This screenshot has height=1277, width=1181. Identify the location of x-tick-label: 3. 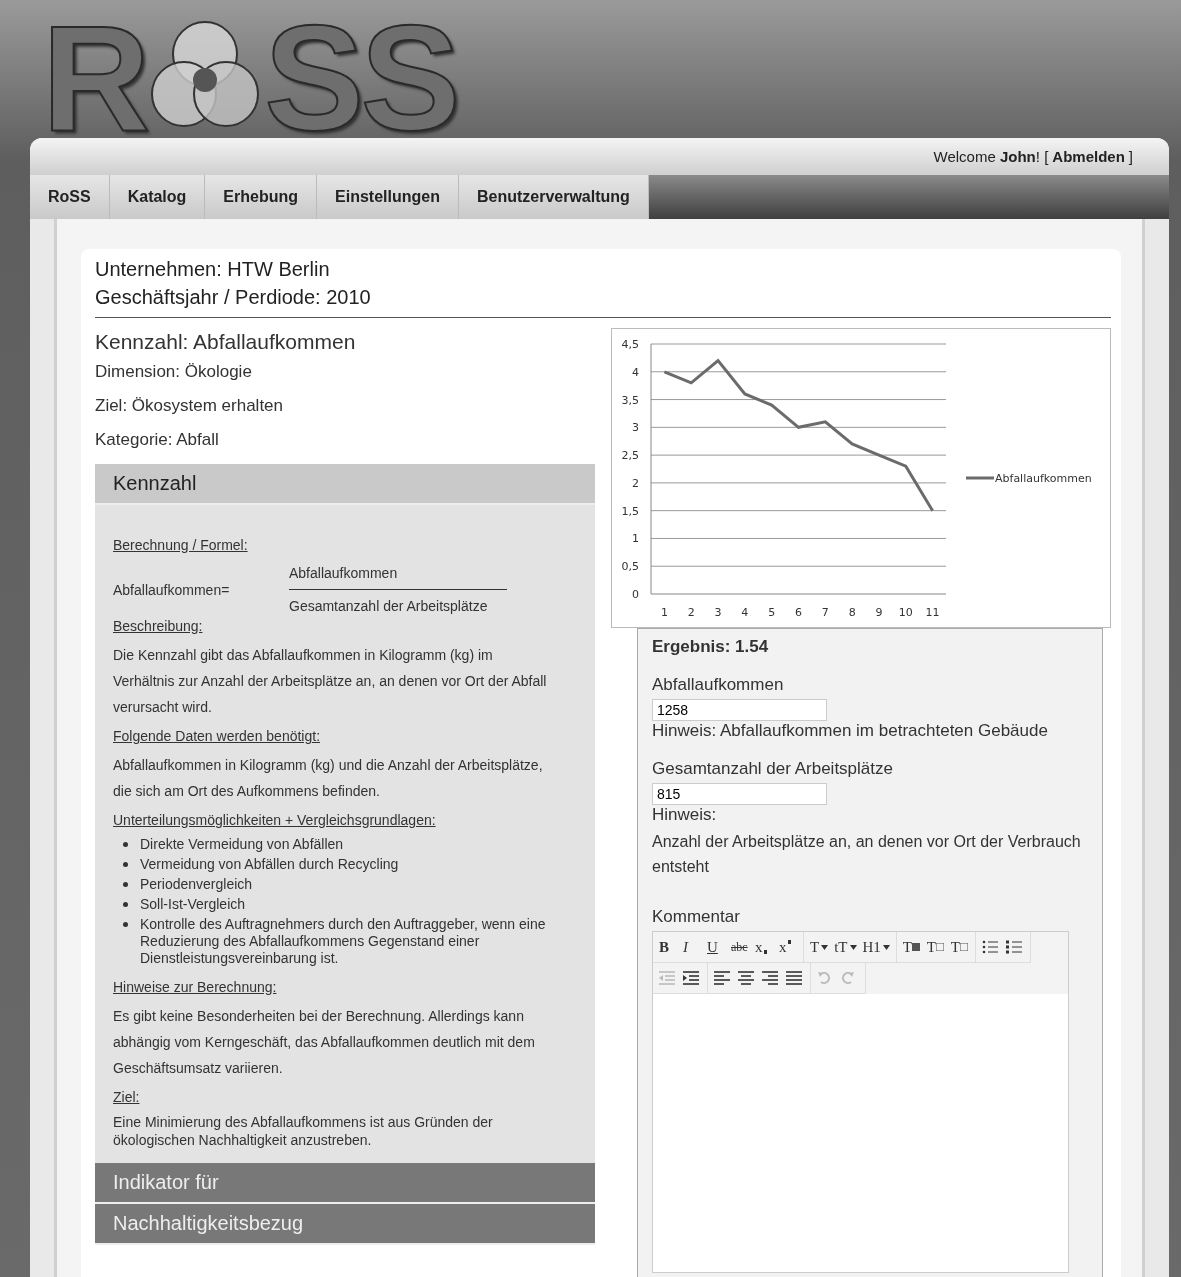
(718, 612).